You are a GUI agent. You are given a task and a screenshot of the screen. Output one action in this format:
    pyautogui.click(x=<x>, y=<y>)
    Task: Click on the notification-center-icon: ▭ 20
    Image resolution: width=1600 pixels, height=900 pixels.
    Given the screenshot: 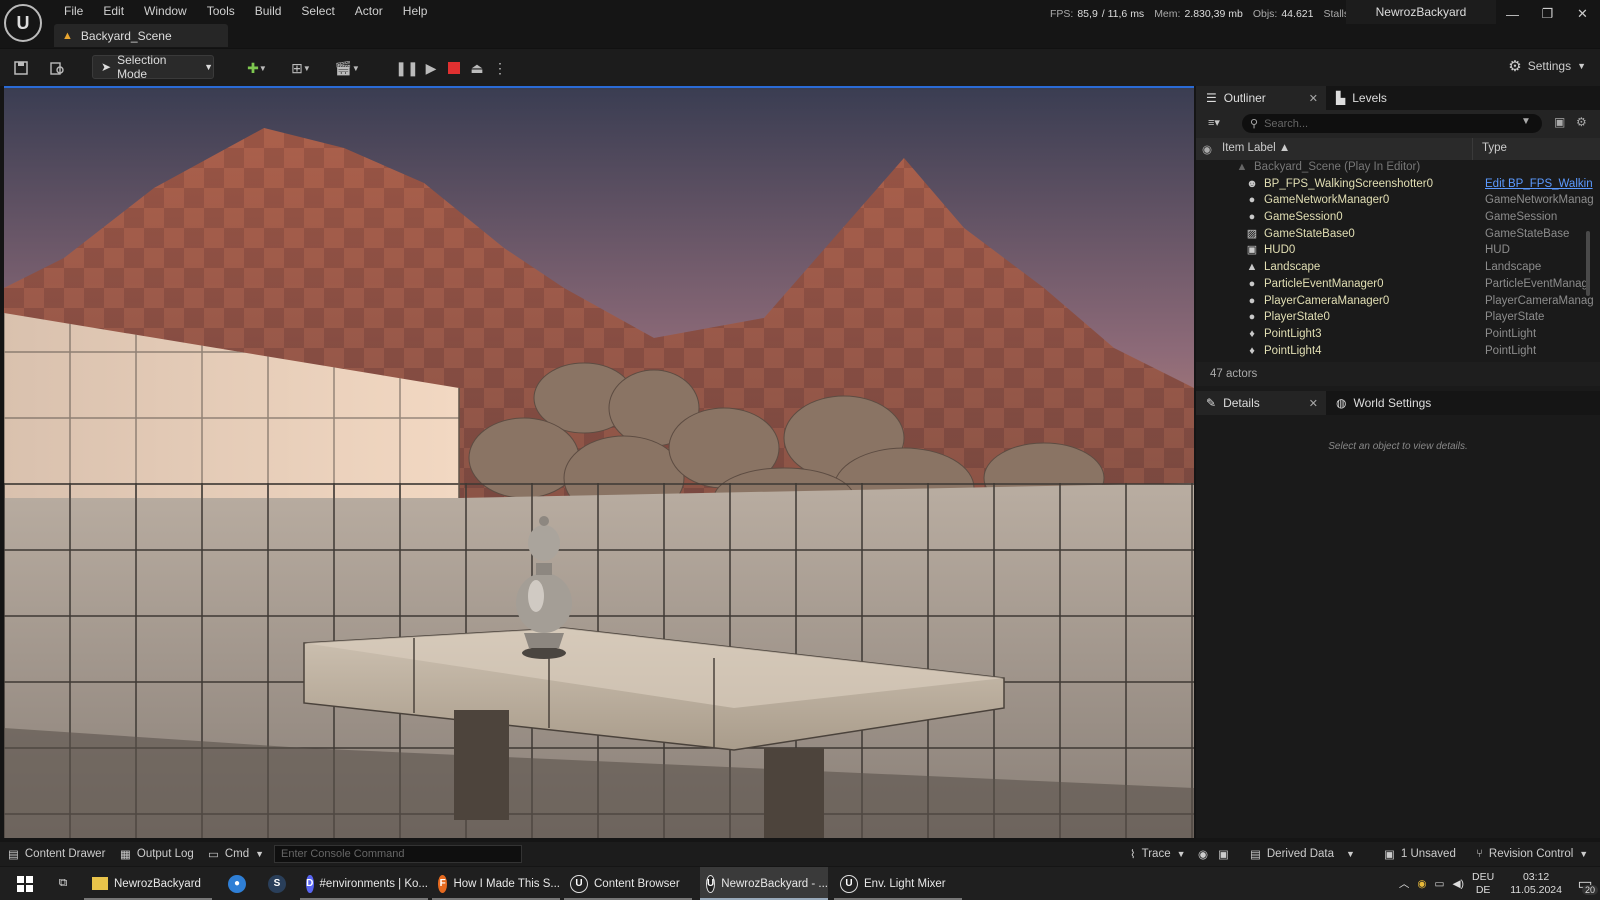 What is the action you would take?
    pyautogui.click(x=1585, y=883)
    